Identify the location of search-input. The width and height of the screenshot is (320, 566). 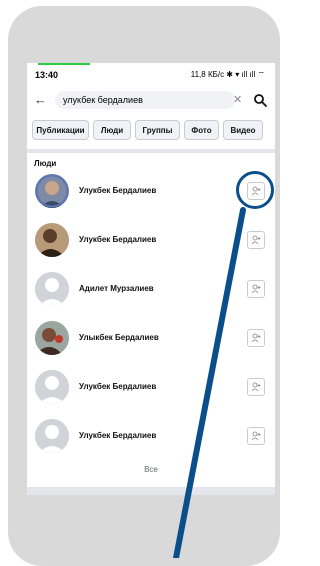
(145, 100).